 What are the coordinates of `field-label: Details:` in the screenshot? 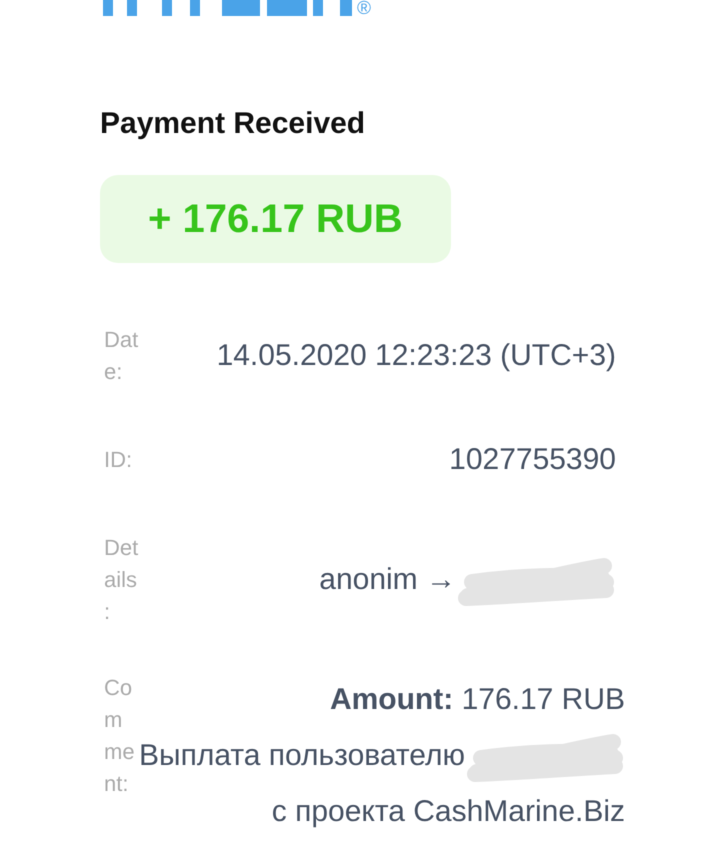 It's located at (121, 580).